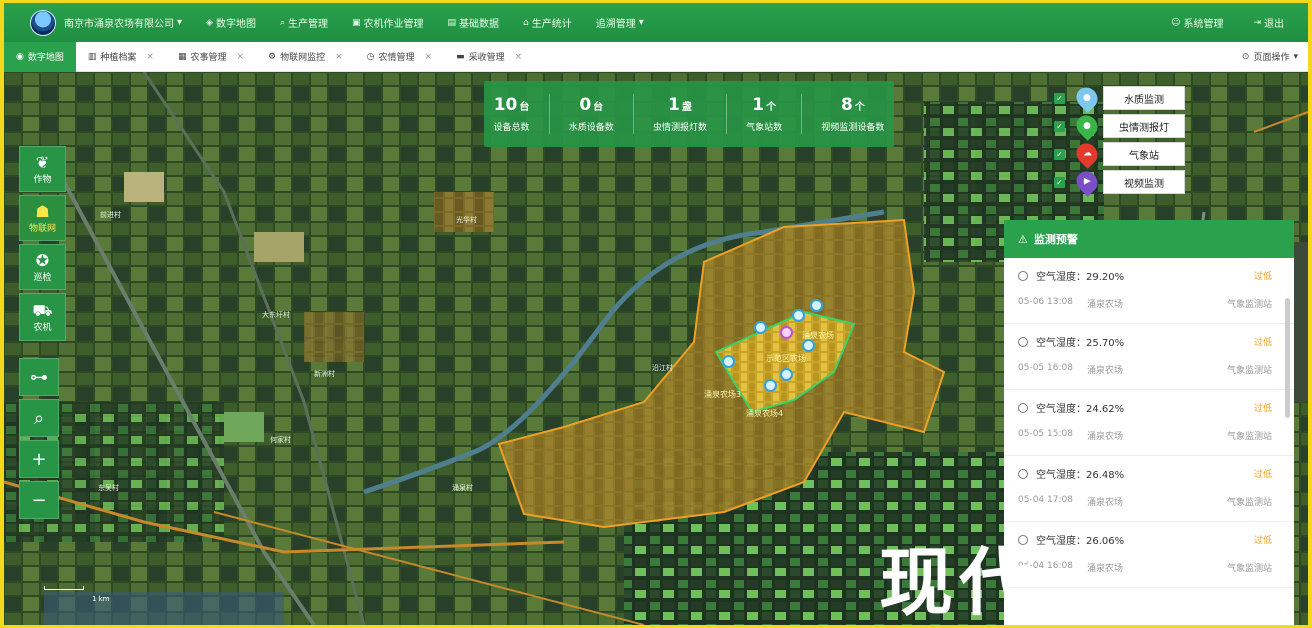  I want to click on file-icon: ▥, so click(92, 56).